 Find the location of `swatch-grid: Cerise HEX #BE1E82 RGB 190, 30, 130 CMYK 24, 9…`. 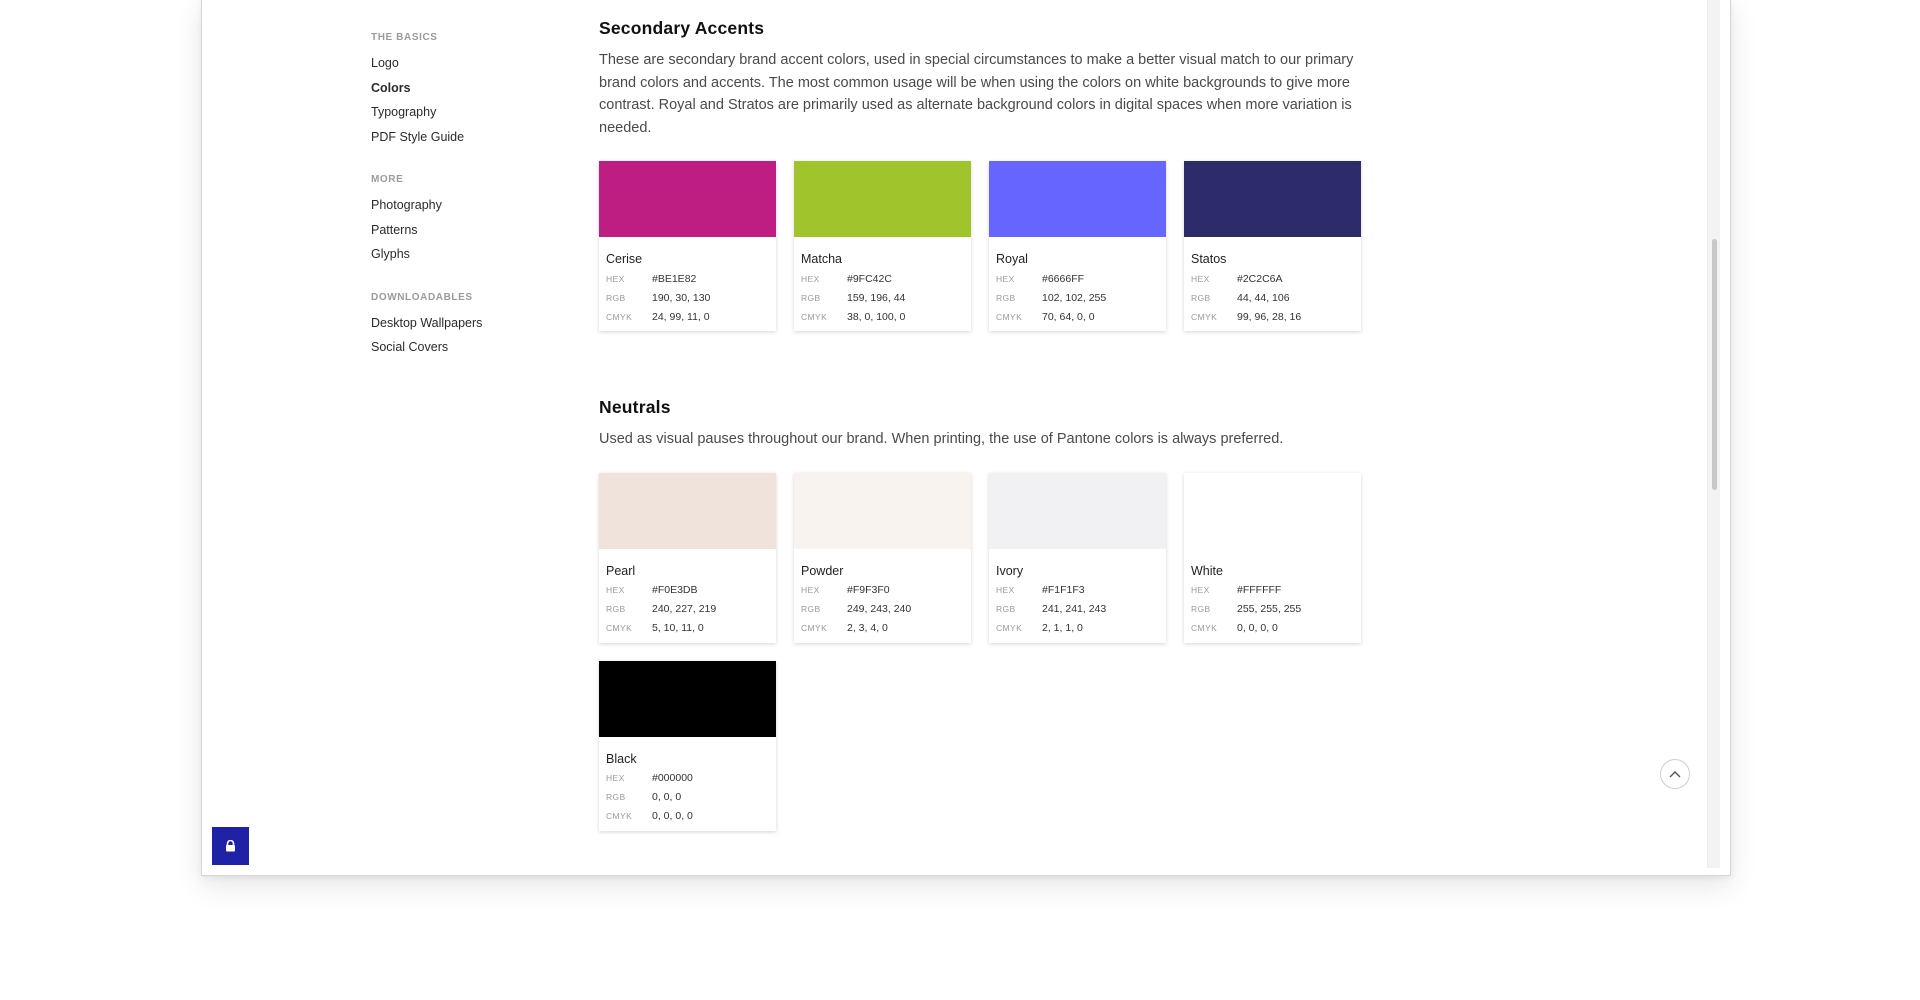

swatch-grid: Cerise HEX #BE1E82 RGB 190, 30, 130 CMYK 24, 9… is located at coordinates (999, 246).